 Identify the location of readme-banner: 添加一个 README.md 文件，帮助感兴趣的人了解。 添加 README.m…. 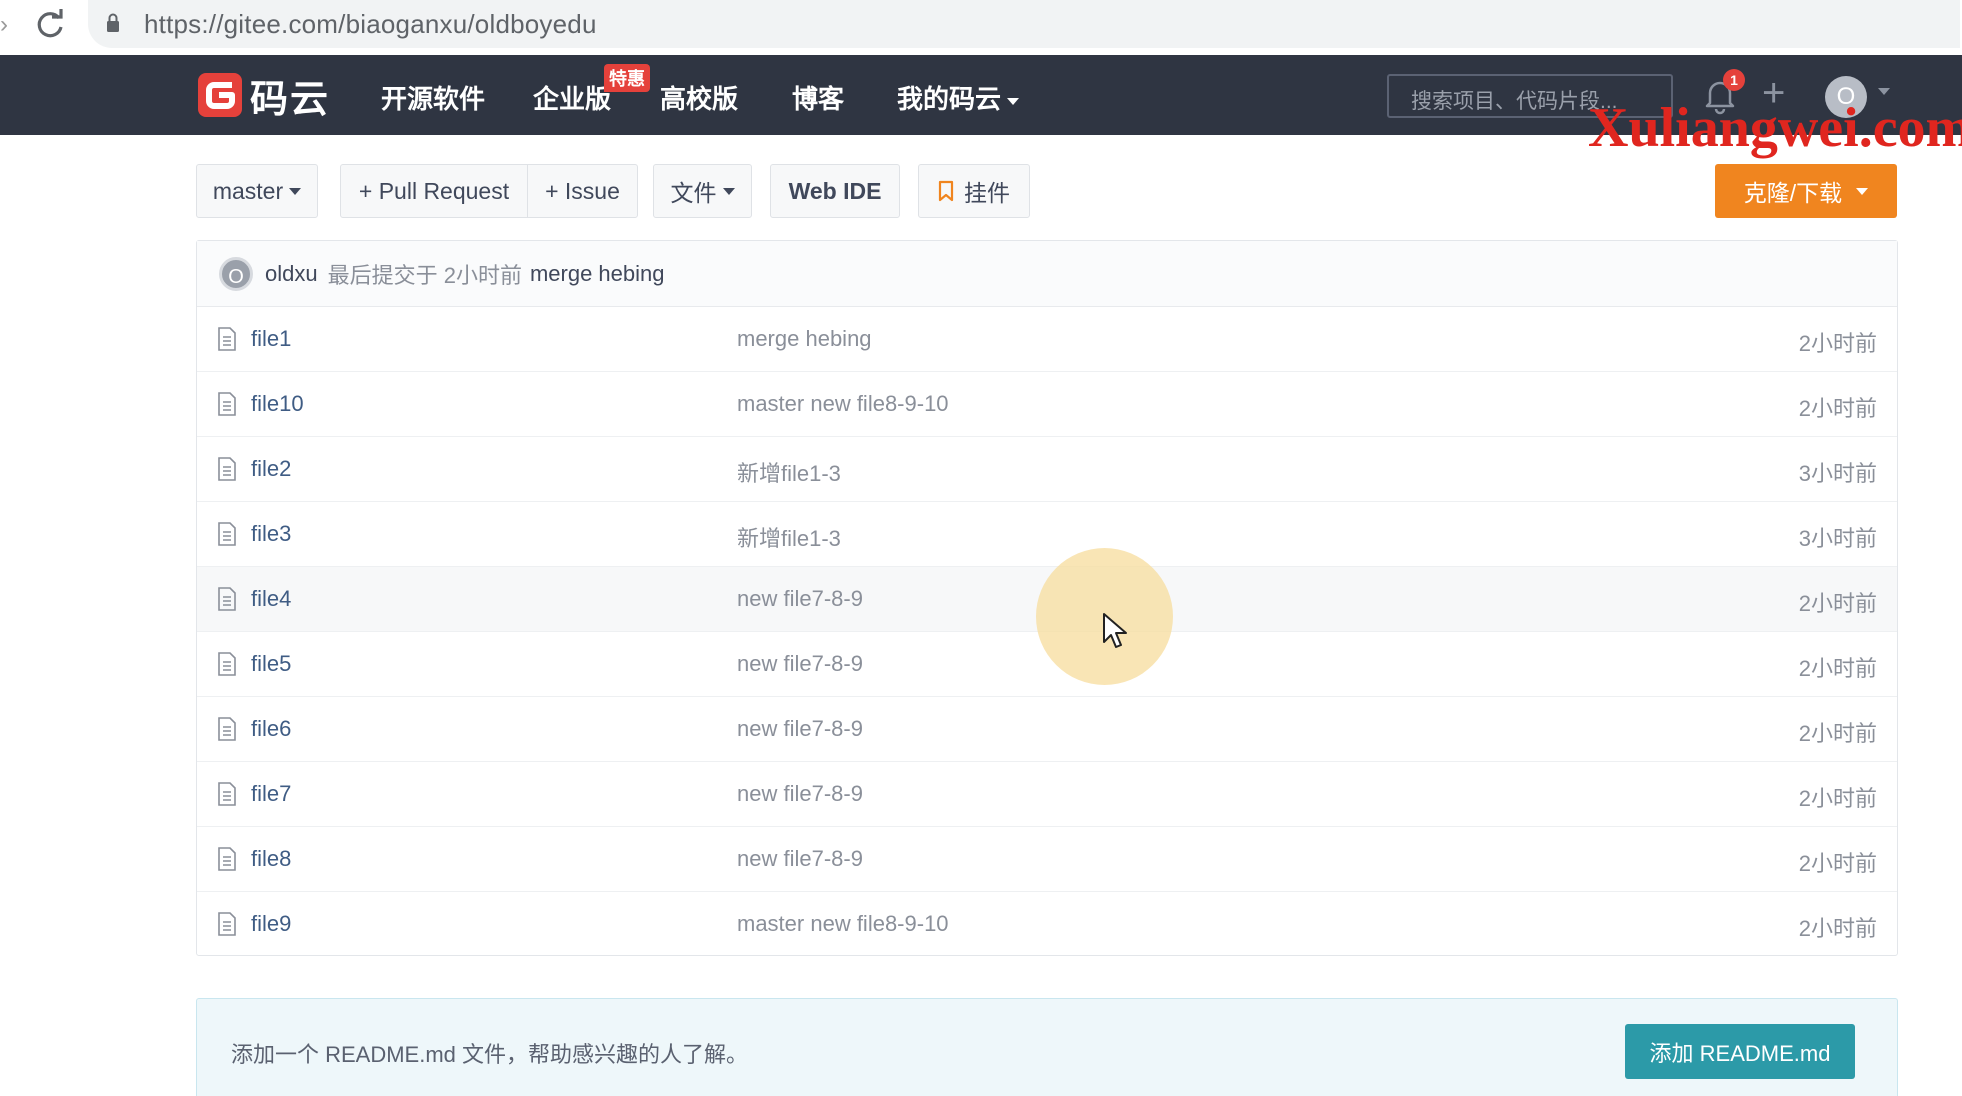
(1047, 1047).